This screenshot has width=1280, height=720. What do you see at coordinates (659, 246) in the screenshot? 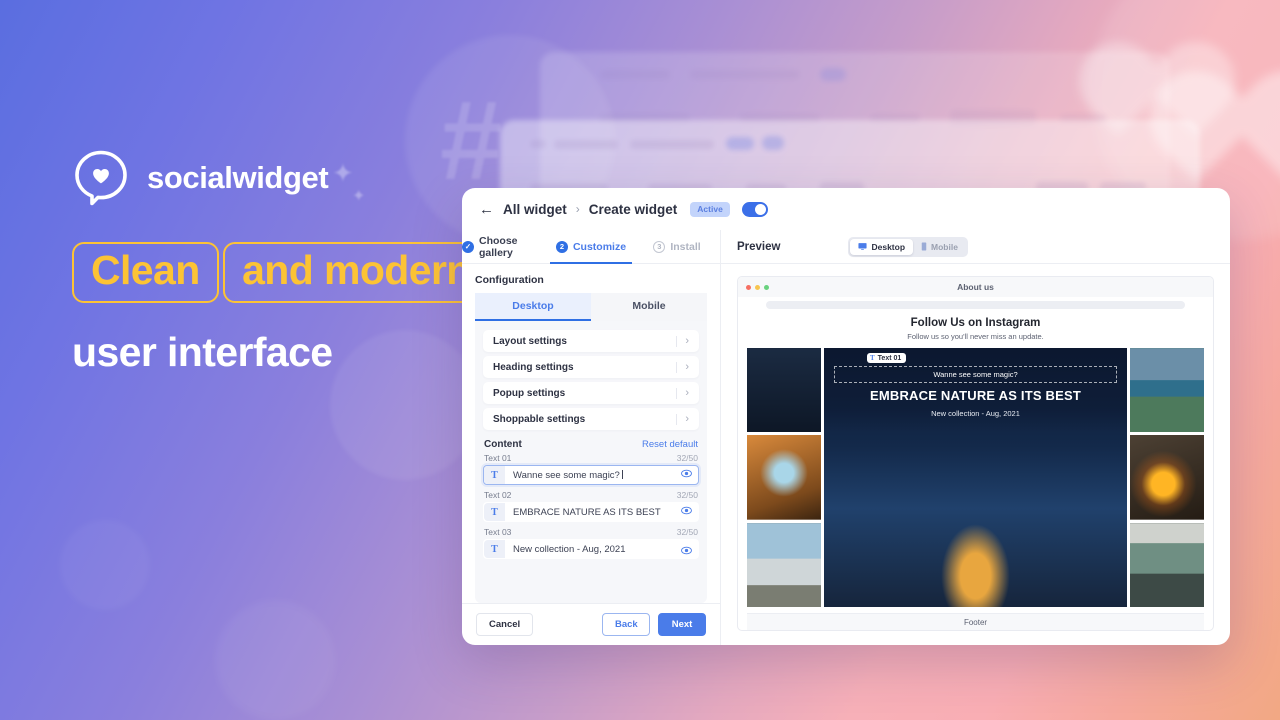
I see `step-3-number: 3` at bounding box center [659, 246].